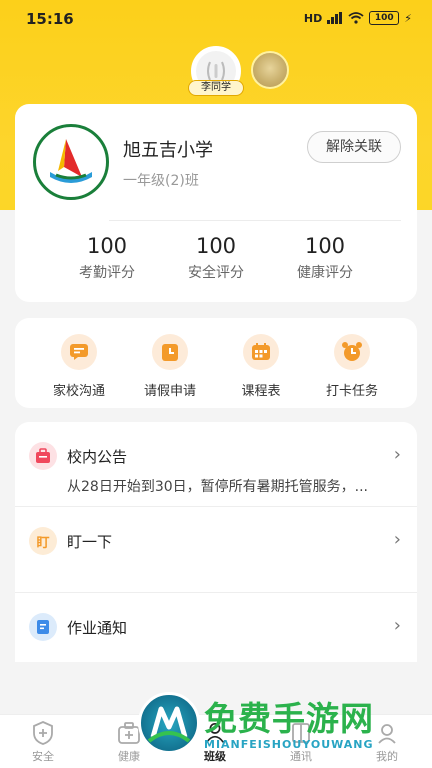 The height and width of the screenshot is (768, 432). What do you see at coordinates (71, 162) in the screenshot?
I see `school-logo` at bounding box center [71, 162].